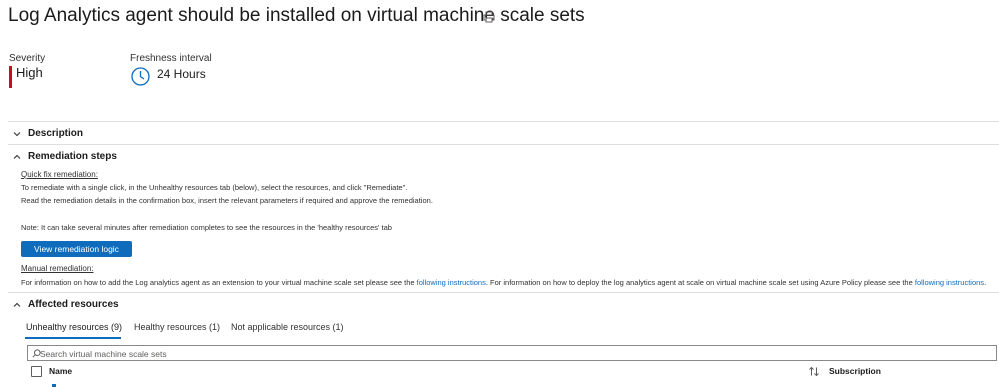 The width and height of the screenshot is (999, 387). What do you see at coordinates (74, 327) in the screenshot?
I see `tab-unhealthy-resources: Unhealthy resources (9)` at bounding box center [74, 327].